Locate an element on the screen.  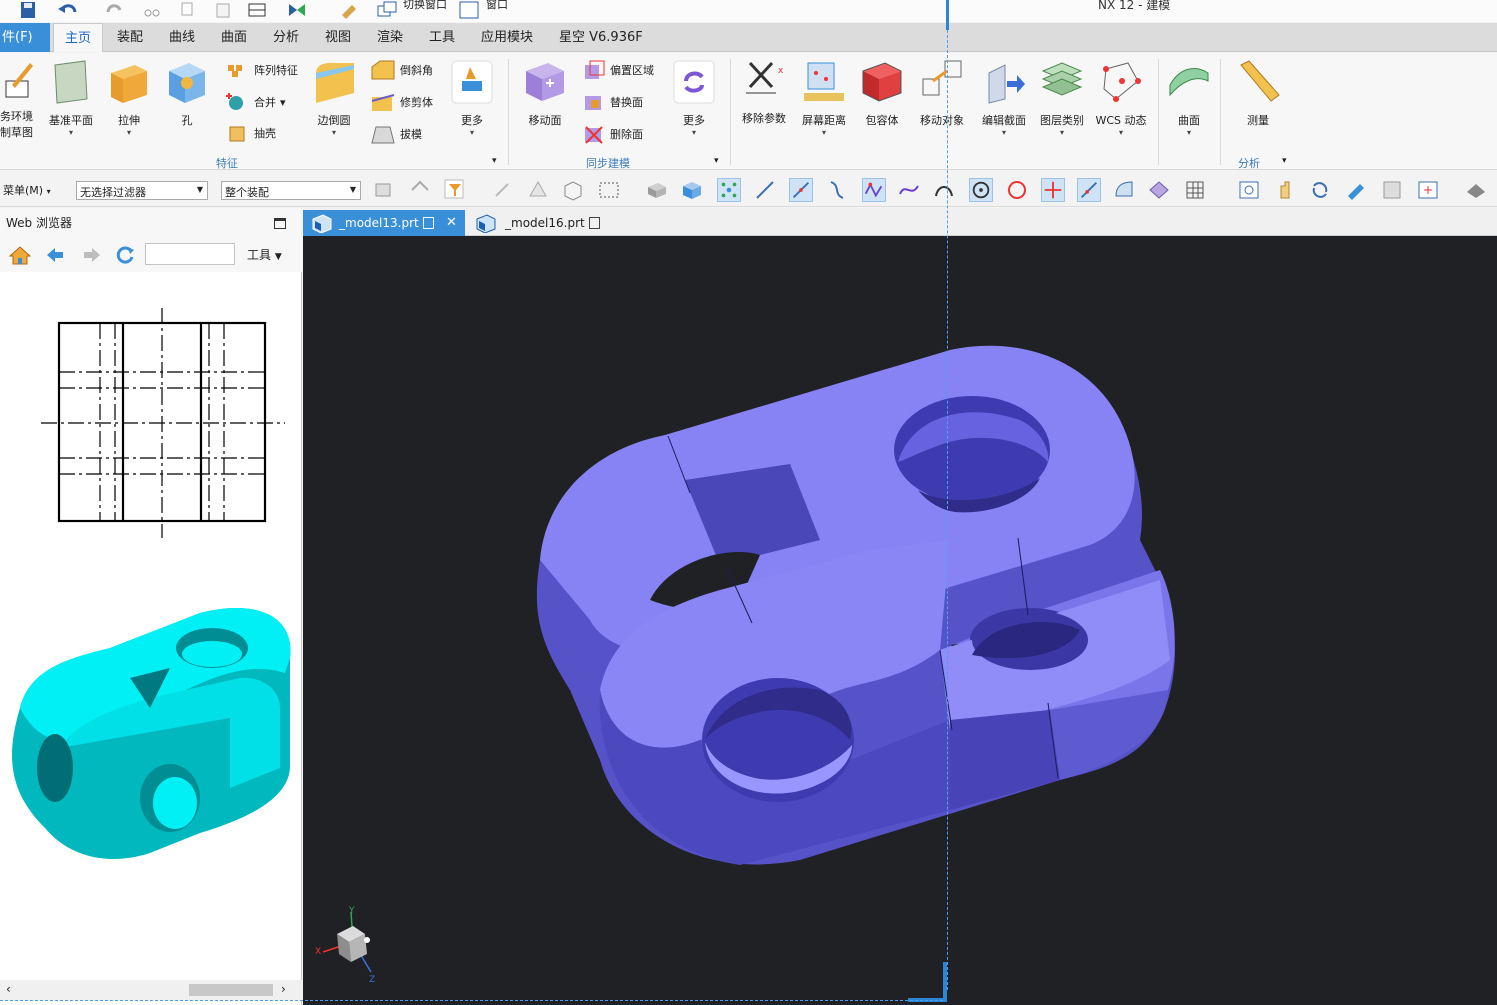
undo-icon is located at coordinates (68, 10).